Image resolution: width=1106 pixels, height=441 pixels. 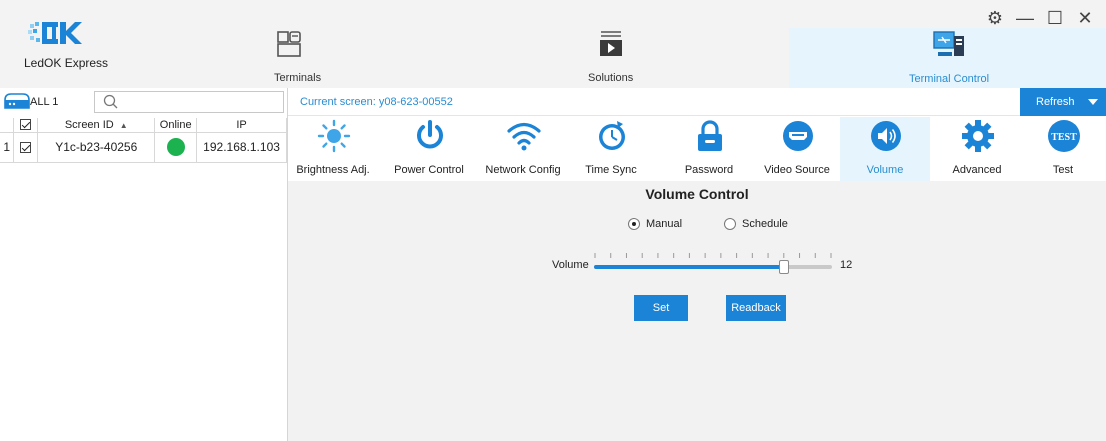 What do you see at coordinates (96, 125) in the screenshot?
I see `screen-id-header: Screen ID ▲` at bounding box center [96, 125].